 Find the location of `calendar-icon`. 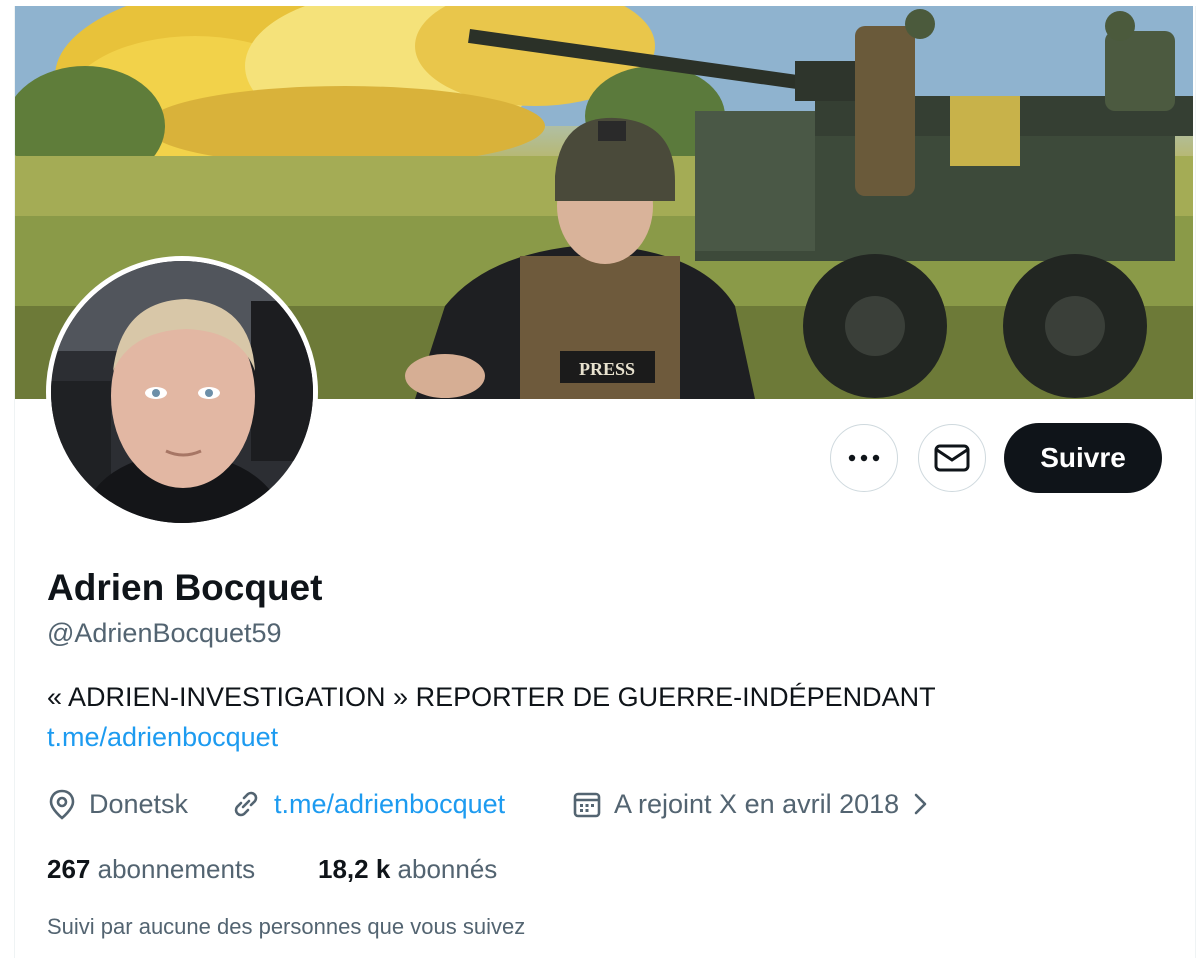

calendar-icon is located at coordinates (587, 805).